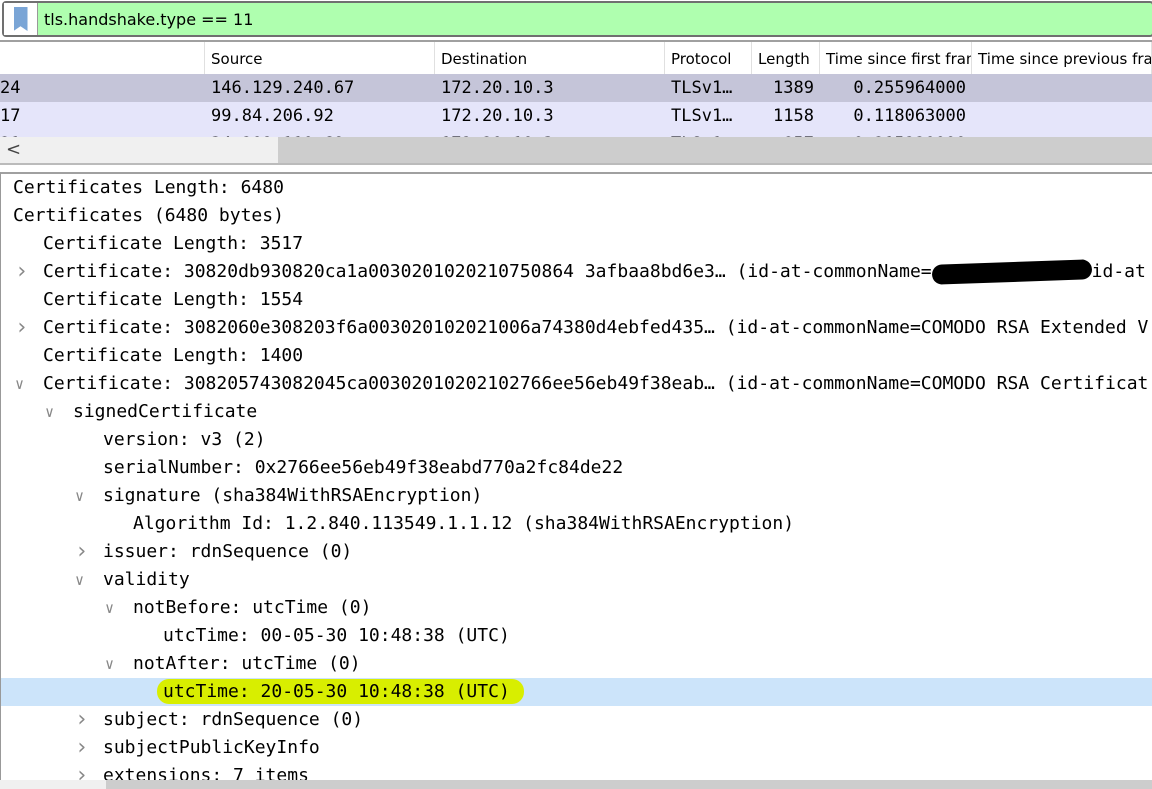  What do you see at coordinates (1118, 271) in the screenshot?
I see `tree-item-label-suffix: id-at` at bounding box center [1118, 271].